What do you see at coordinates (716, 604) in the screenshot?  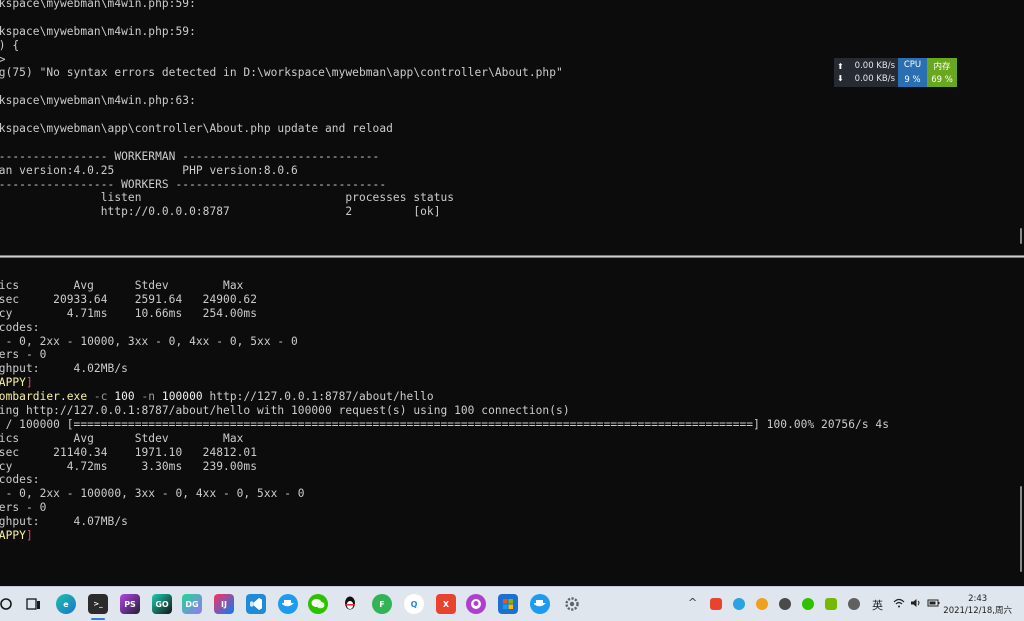 I see `tray-app-red-icon` at bounding box center [716, 604].